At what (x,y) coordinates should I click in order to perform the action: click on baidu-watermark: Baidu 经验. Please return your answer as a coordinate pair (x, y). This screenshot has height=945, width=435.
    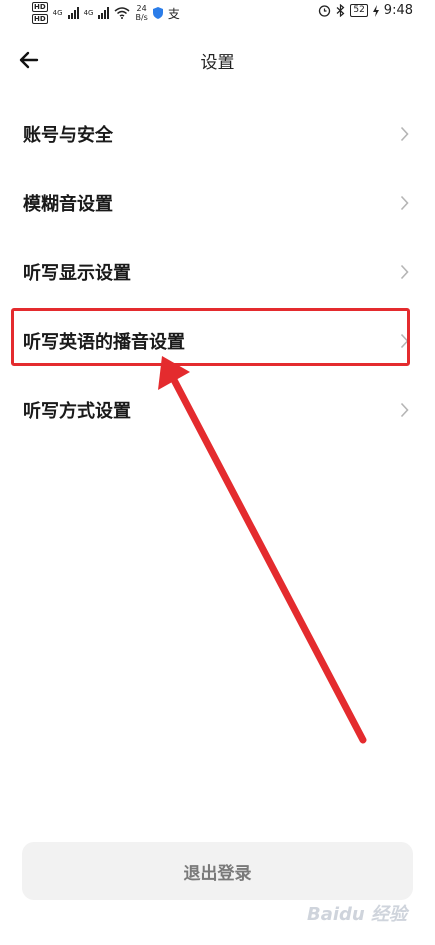
    Looking at the image, I should click on (356, 914).